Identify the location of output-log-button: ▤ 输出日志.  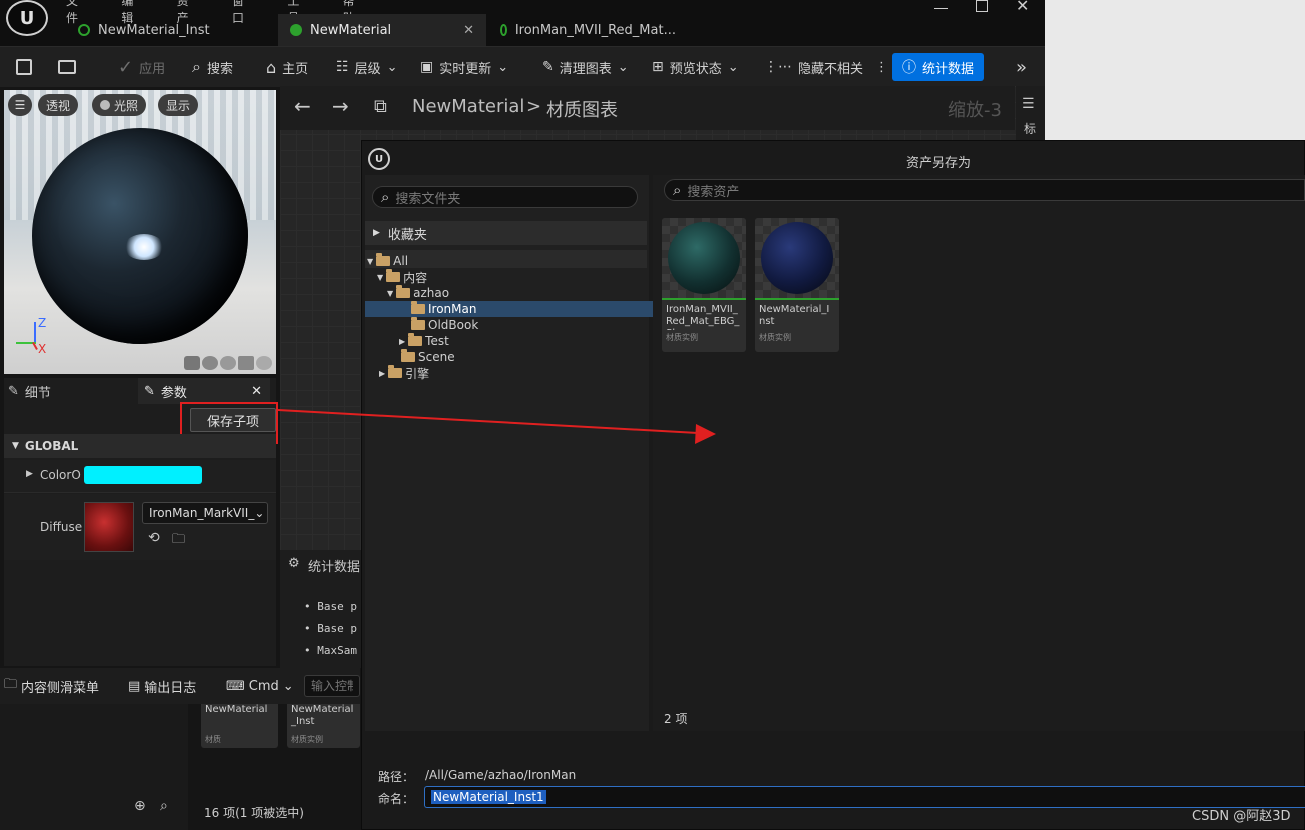
(162, 686).